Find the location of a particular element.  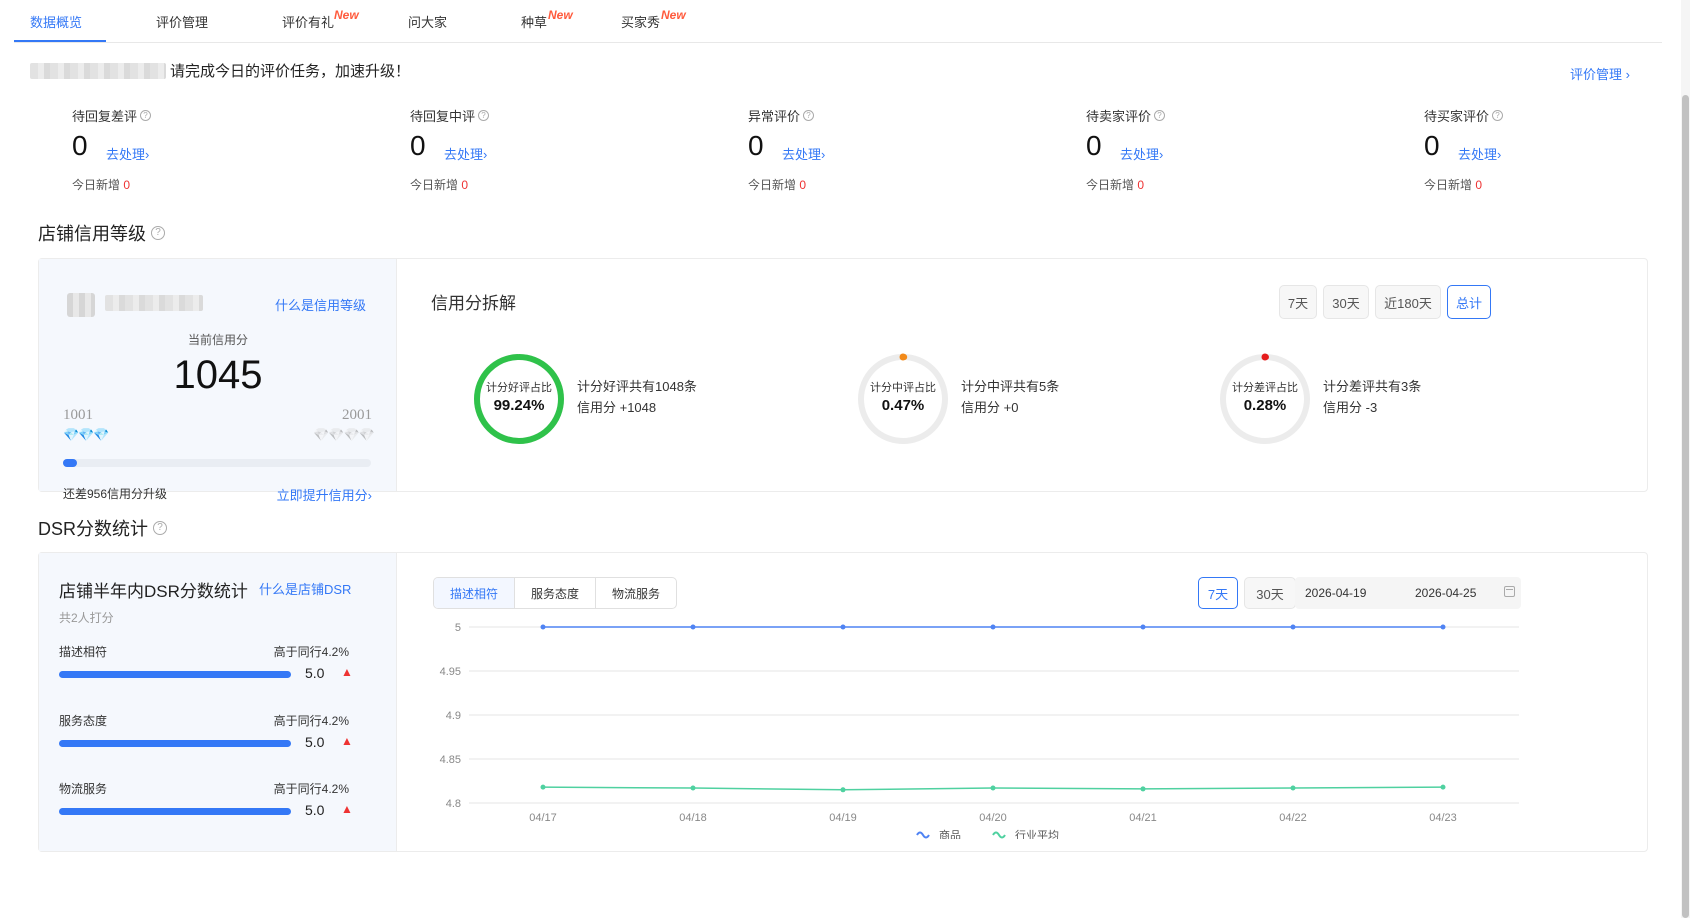

ring-value: 0.47% is located at coordinates (903, 405).